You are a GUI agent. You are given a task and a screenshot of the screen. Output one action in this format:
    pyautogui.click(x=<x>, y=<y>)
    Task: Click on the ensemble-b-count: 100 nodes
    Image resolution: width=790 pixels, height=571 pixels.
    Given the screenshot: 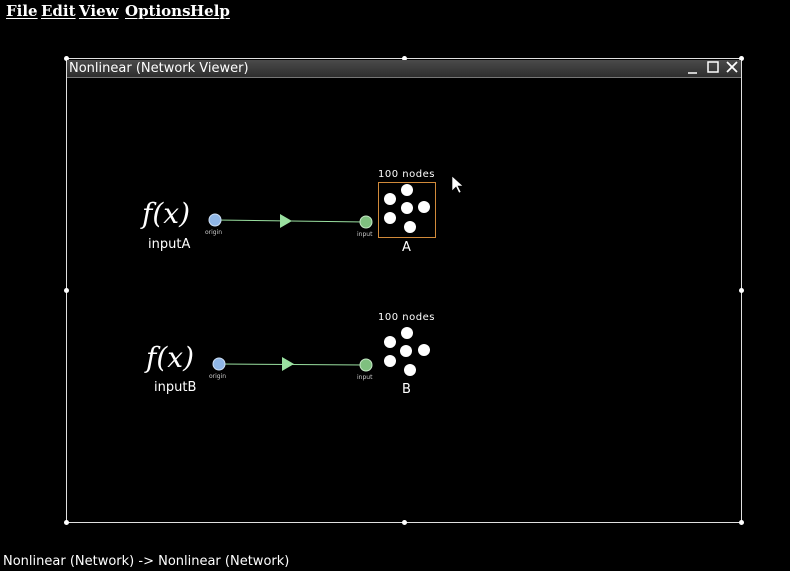 What is the action you would take?
    pyautogui.click(x=406, y=317)
    